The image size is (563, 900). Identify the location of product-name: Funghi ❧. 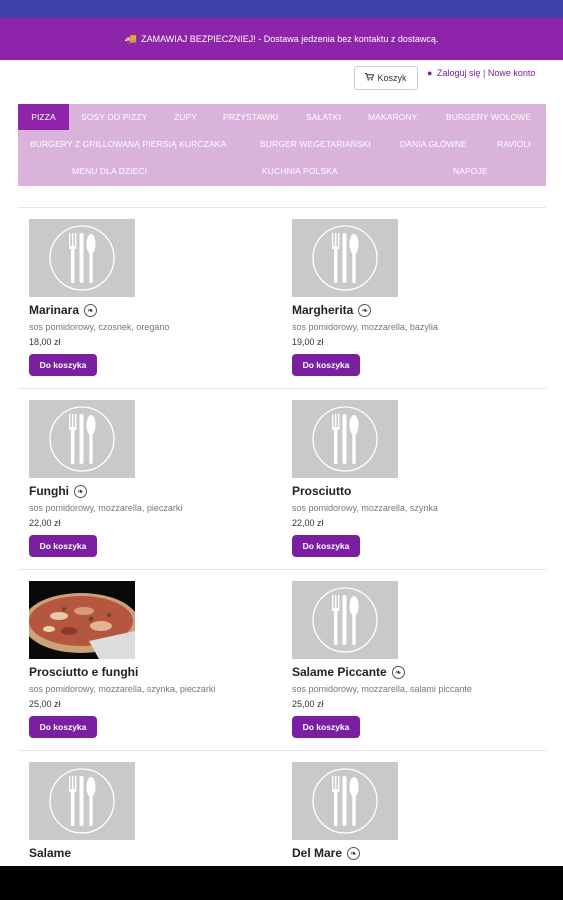
(58, 491).